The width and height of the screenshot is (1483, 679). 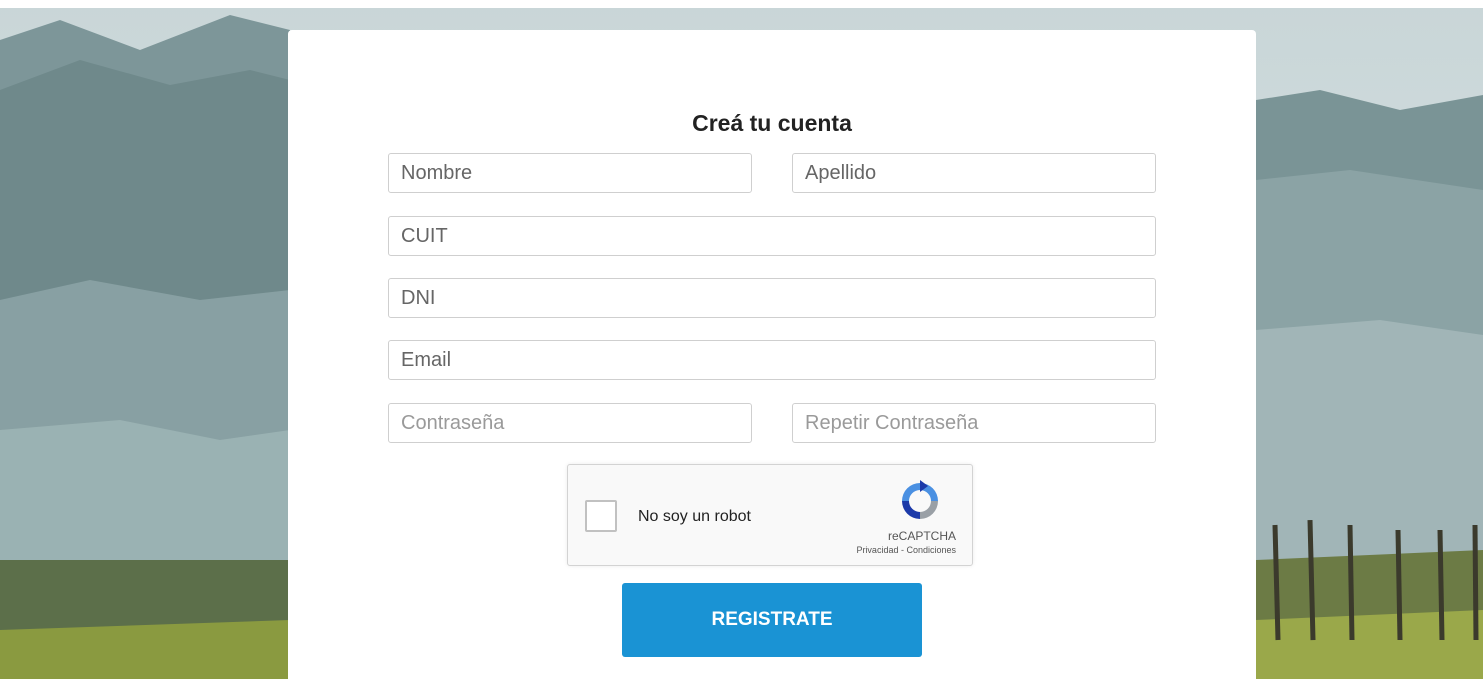 I want to click on cuit-input, so click(x=772, y=236).